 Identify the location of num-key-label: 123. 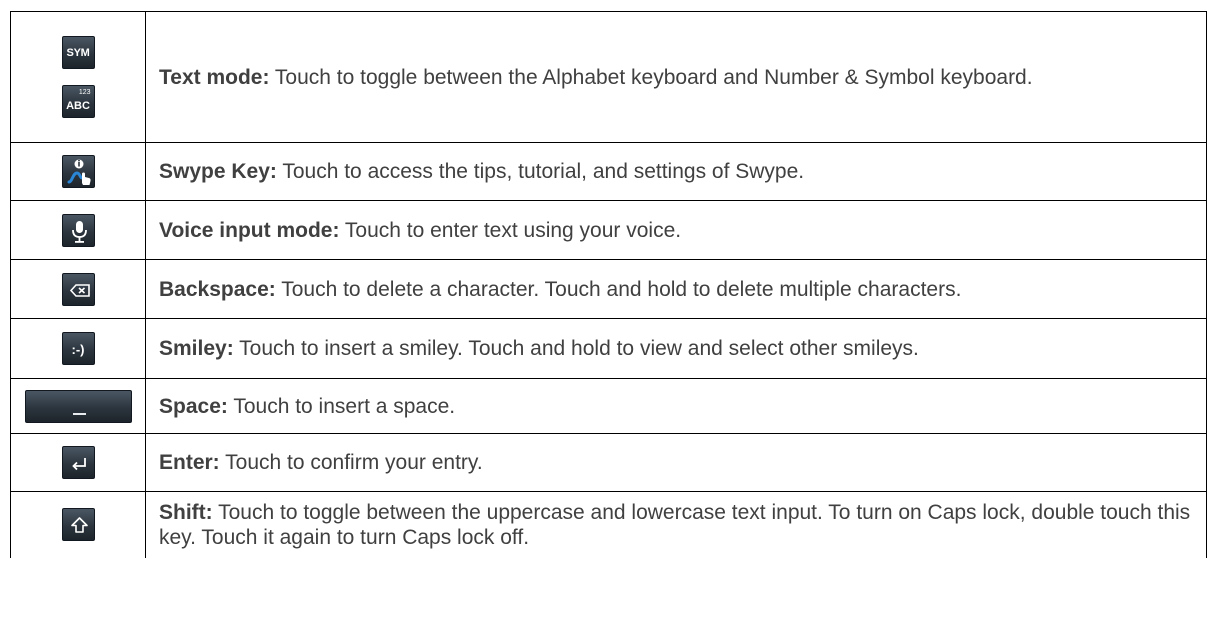
(84, 92).